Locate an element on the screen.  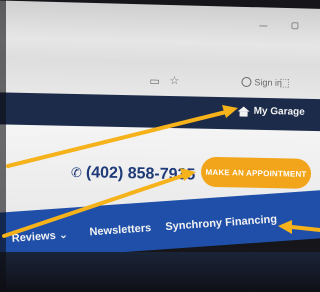
phone-number: (402) 858-7935 is located at coordinates (140, 174).